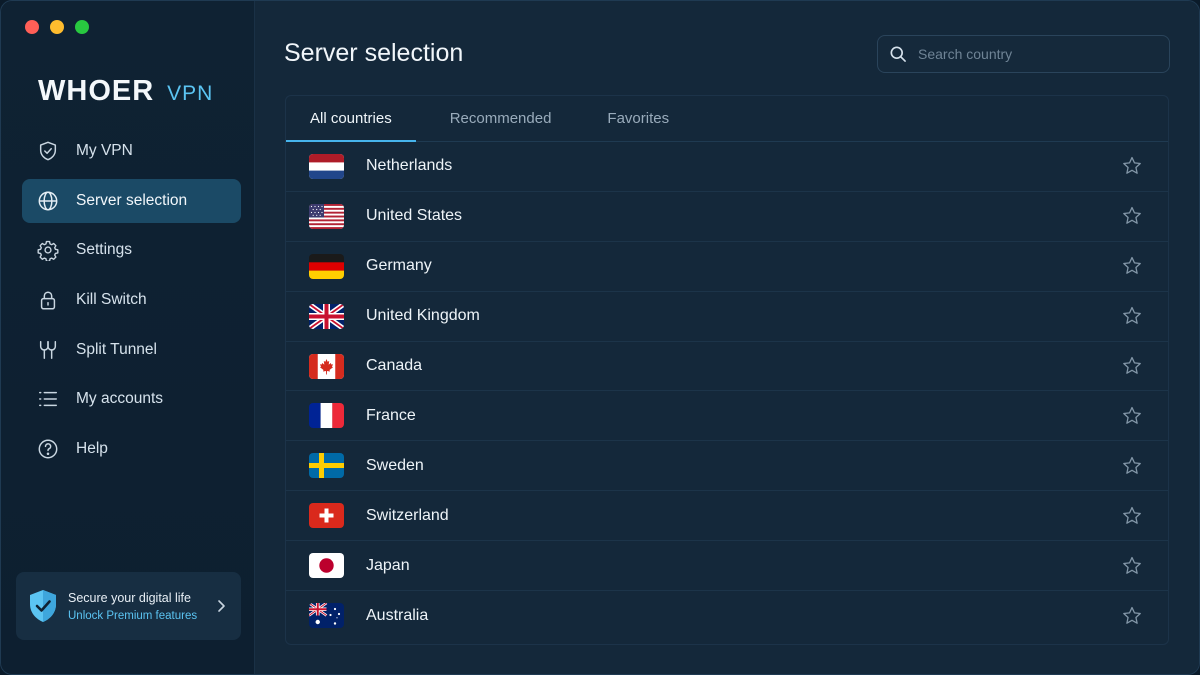 The width and height of the screenshot is (1200, 675). What do you see at coordinates (120, 399) in the screenshot?
I see `sidebar-item-label: My accounts` at bounding box center [120, 399].